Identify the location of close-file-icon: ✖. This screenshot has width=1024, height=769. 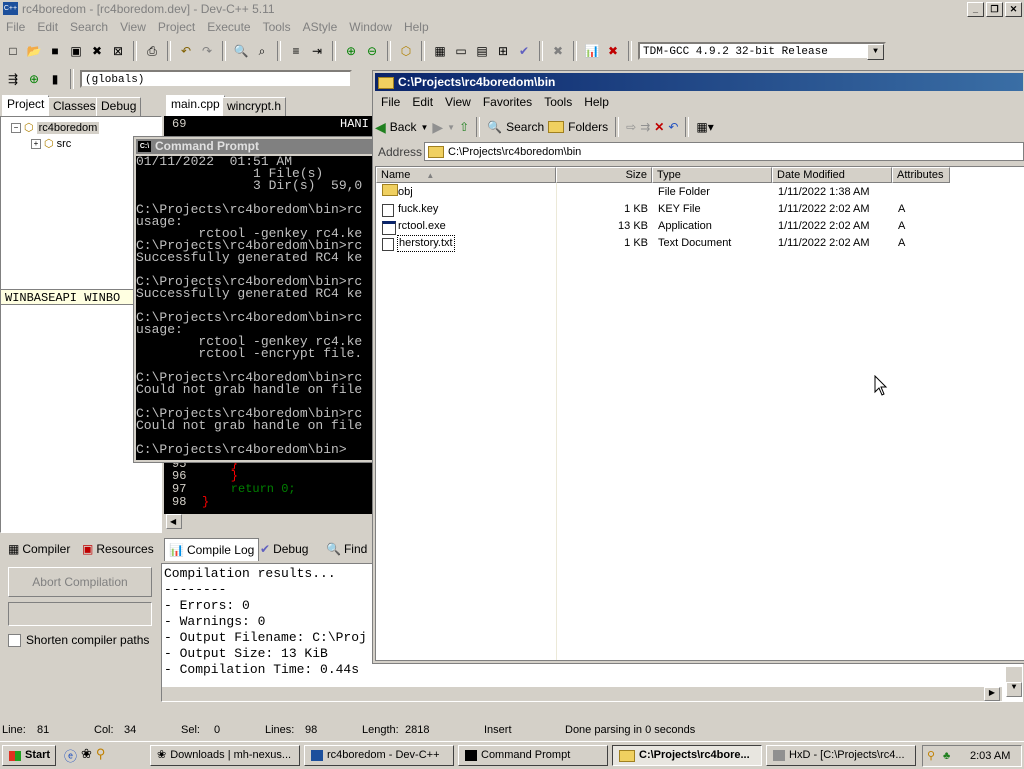
(97, 51).